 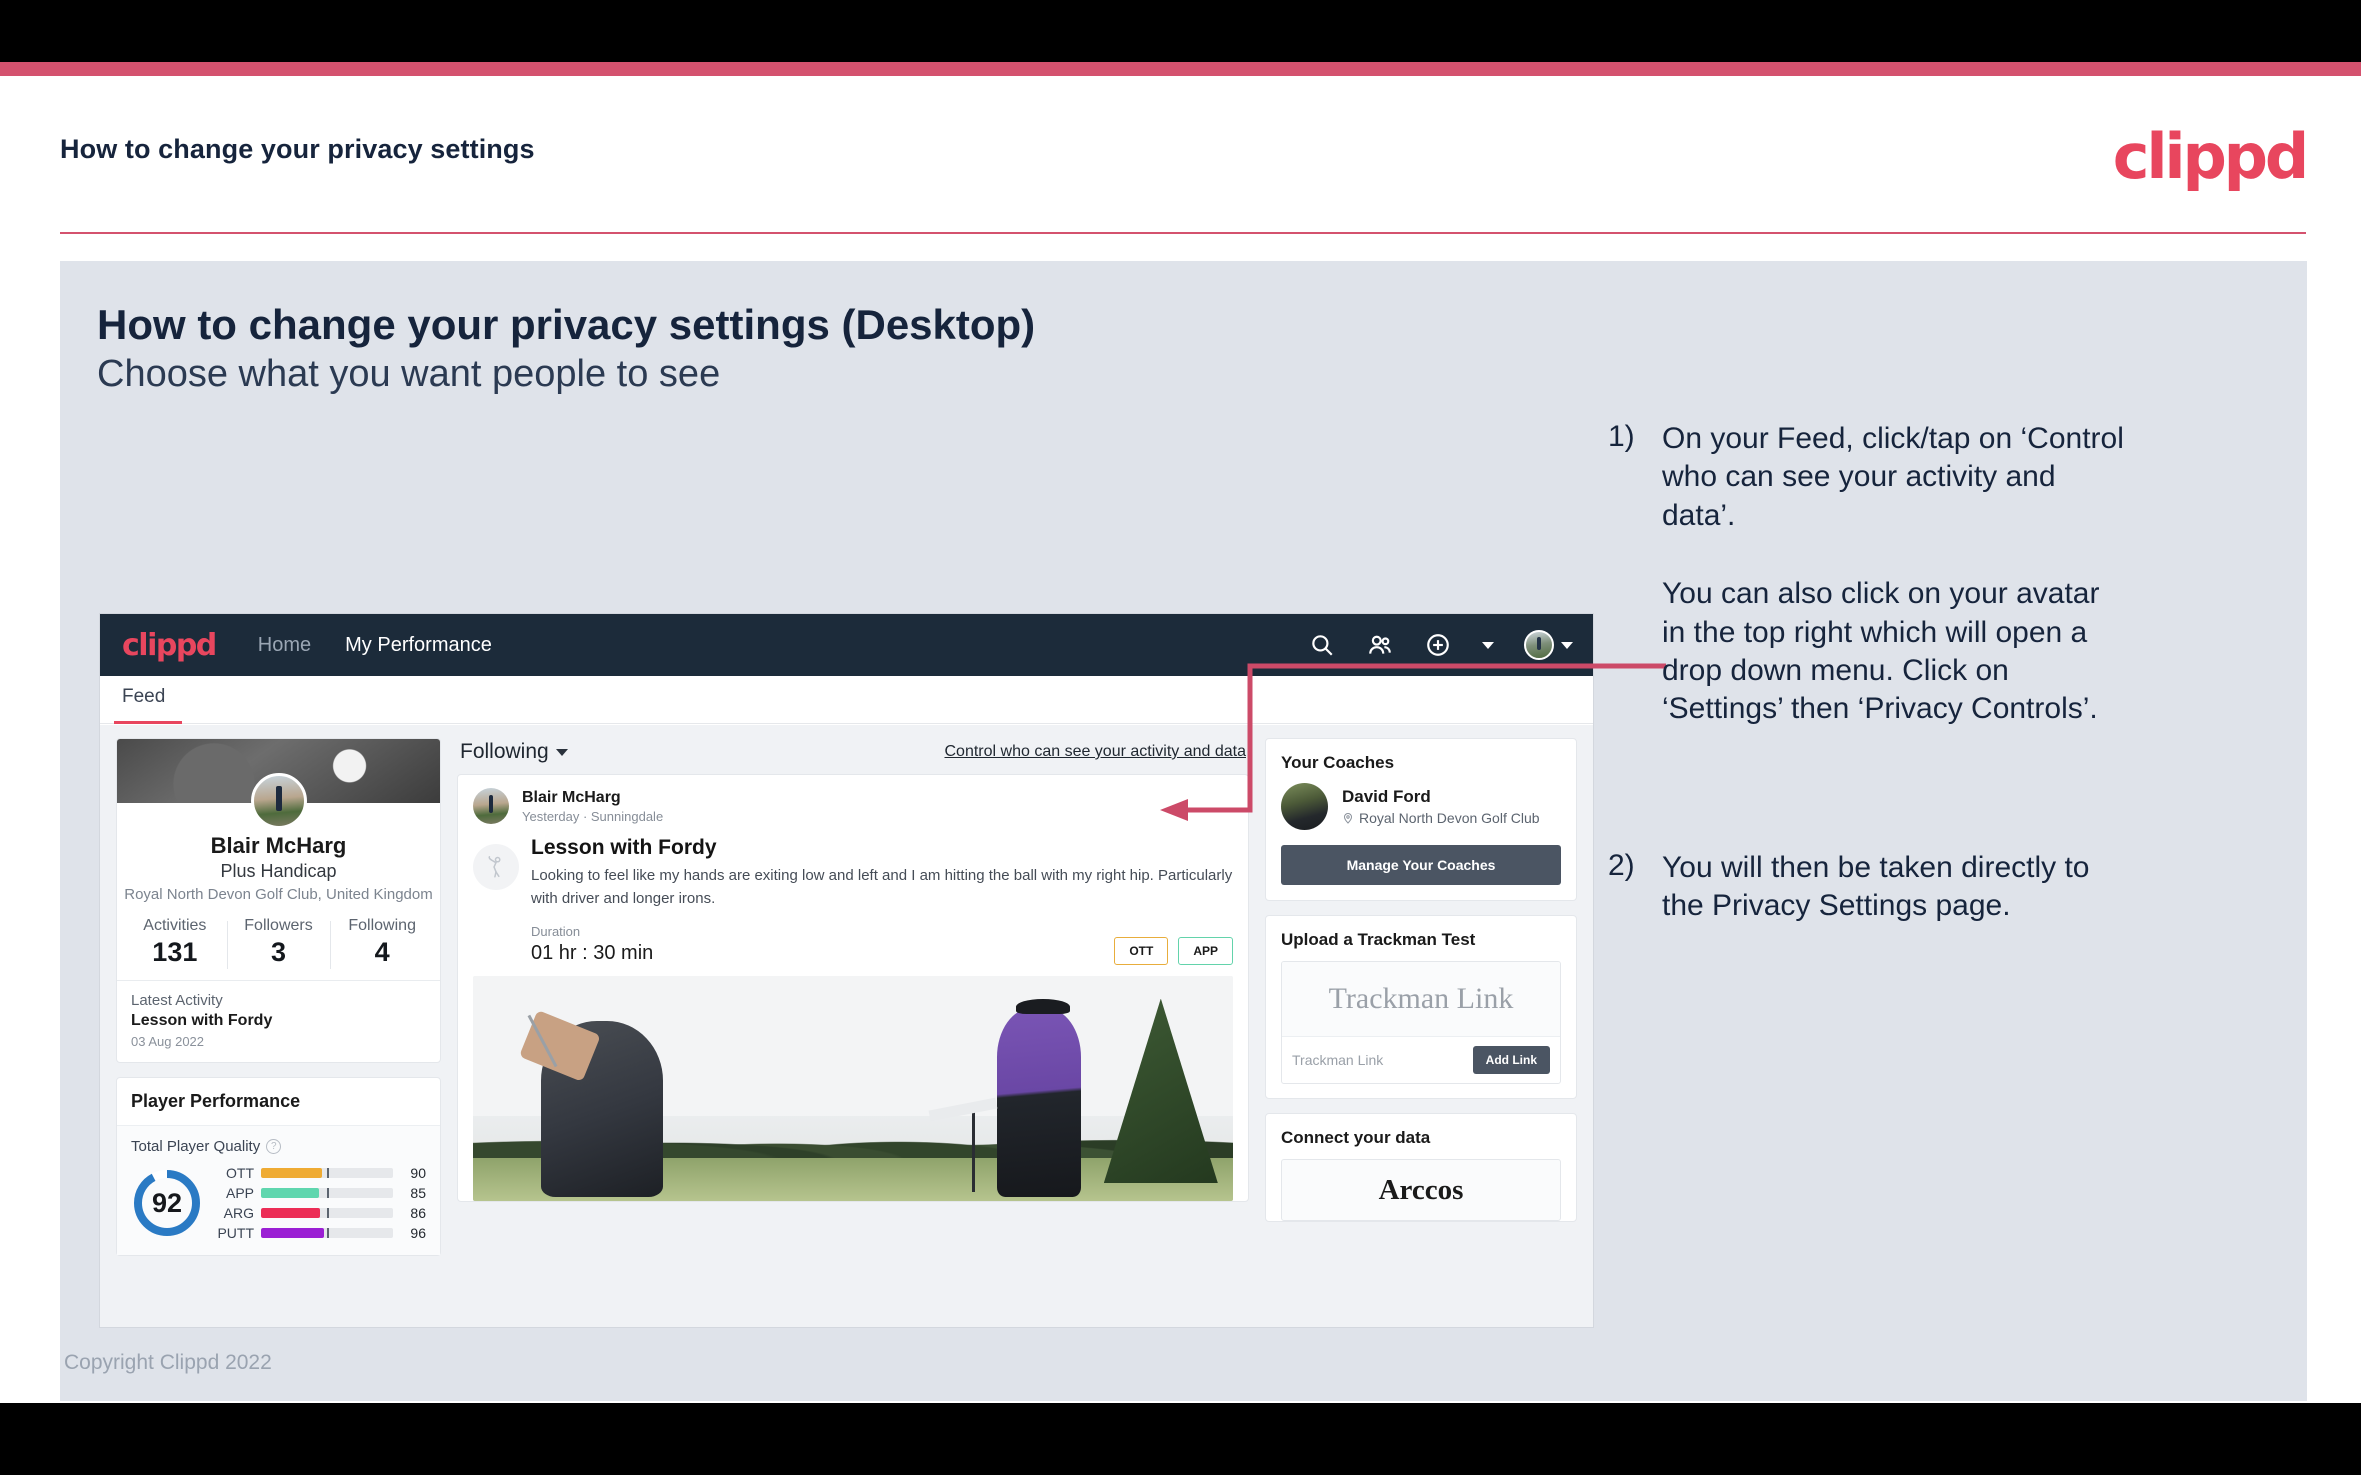 I want to click on people-icon, so click(x=1380, y=645).